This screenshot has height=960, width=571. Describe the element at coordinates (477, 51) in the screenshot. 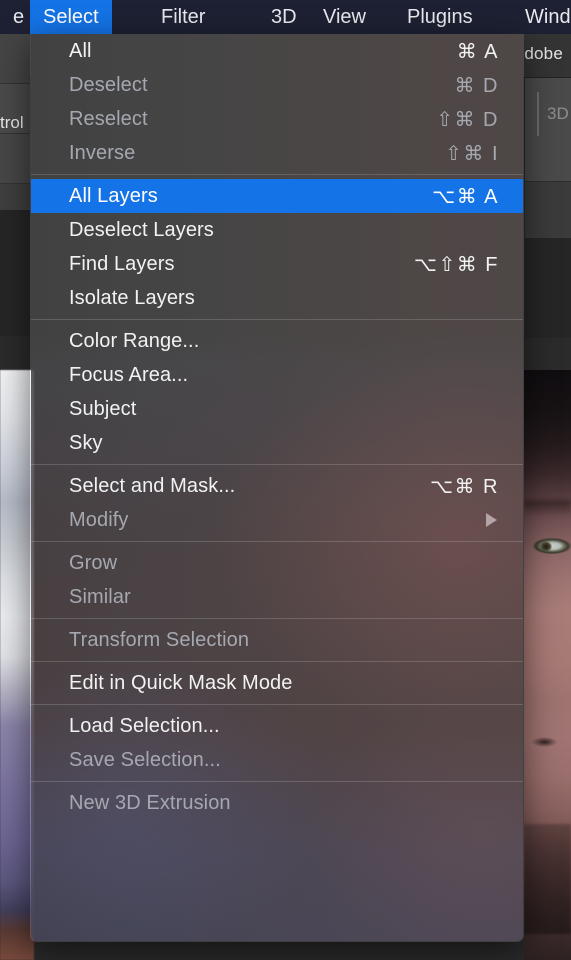

I see `menu-item-shortcut: ⌘ A` at that location.